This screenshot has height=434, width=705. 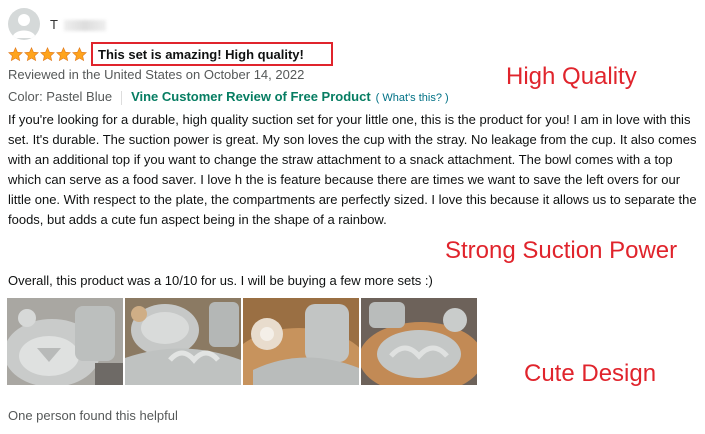 I want to click on annotation-cute-design: Cute Design, so click(x=590, y=373).